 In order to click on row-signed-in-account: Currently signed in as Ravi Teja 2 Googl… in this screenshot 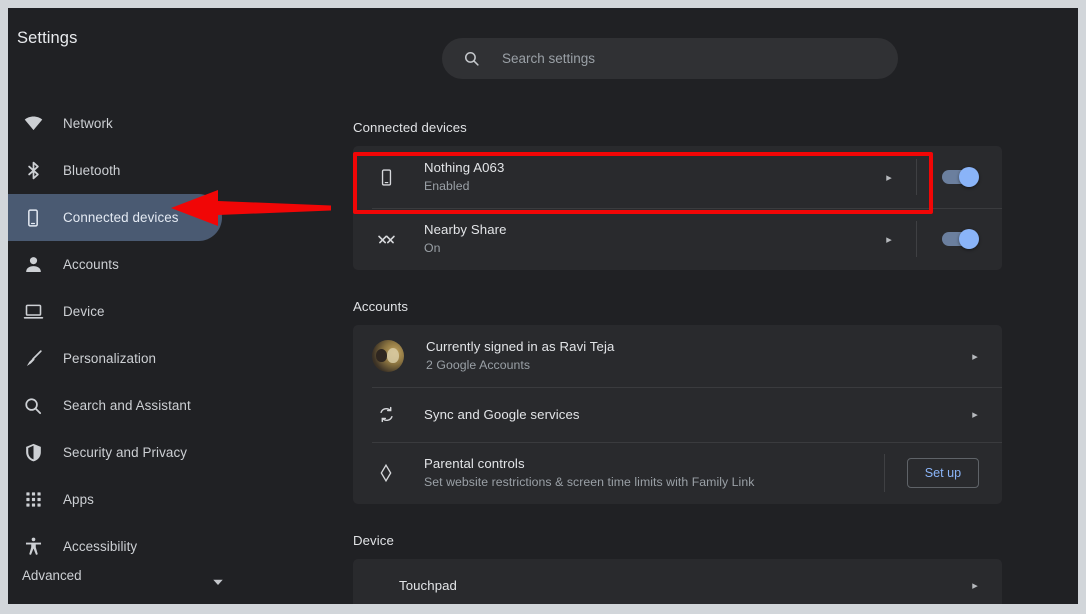, I will do `click(677, 356)`.